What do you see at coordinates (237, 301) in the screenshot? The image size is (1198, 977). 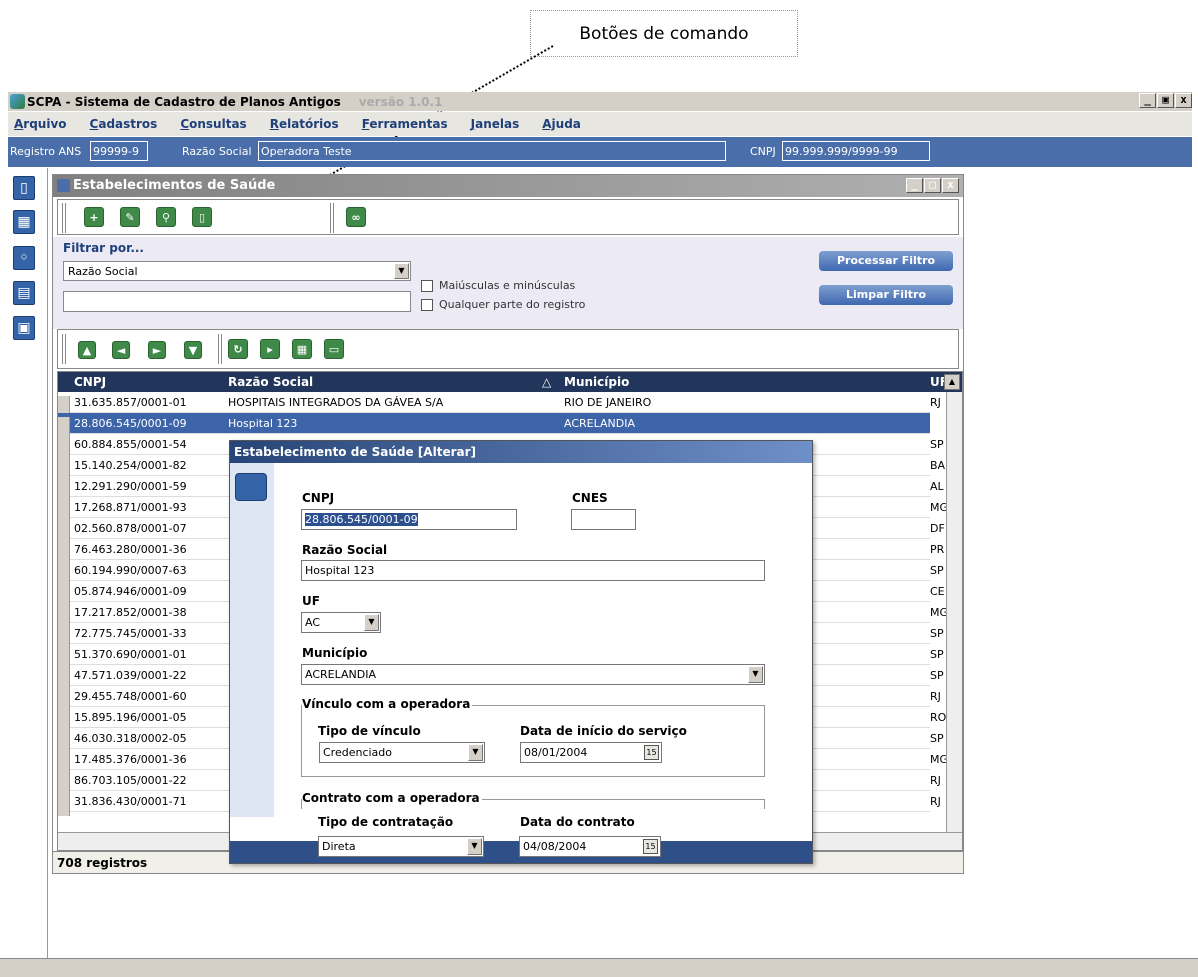 I see `filter-text-input` at bounding box center [237, 301].